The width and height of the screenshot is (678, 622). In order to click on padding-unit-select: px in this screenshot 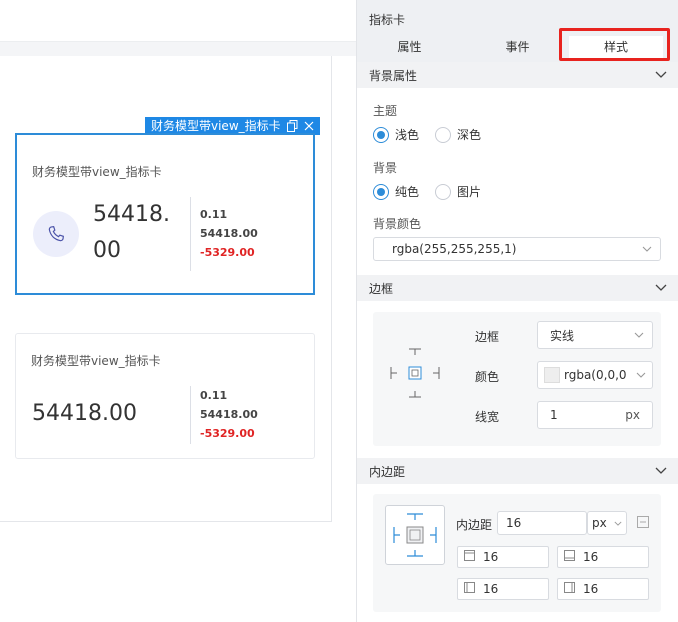, I will do `click(607, 523)`.